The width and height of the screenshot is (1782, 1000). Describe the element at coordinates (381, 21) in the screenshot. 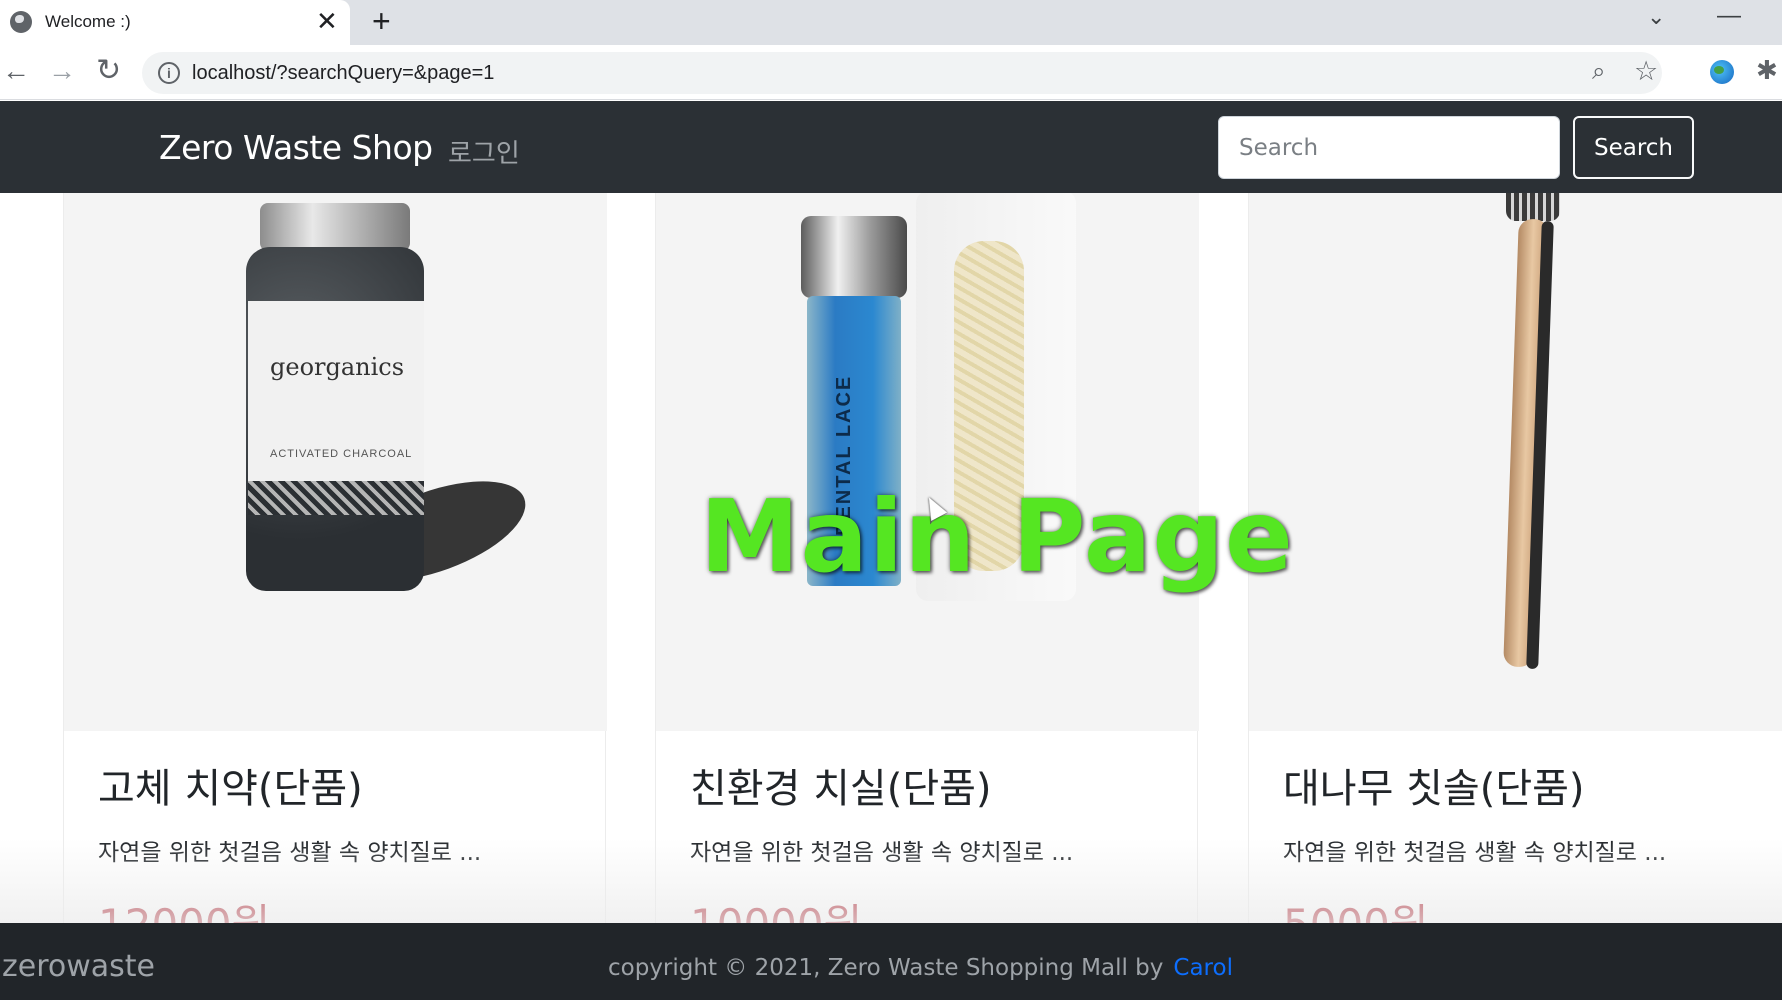

I see `new-tab-button: +` at that location.